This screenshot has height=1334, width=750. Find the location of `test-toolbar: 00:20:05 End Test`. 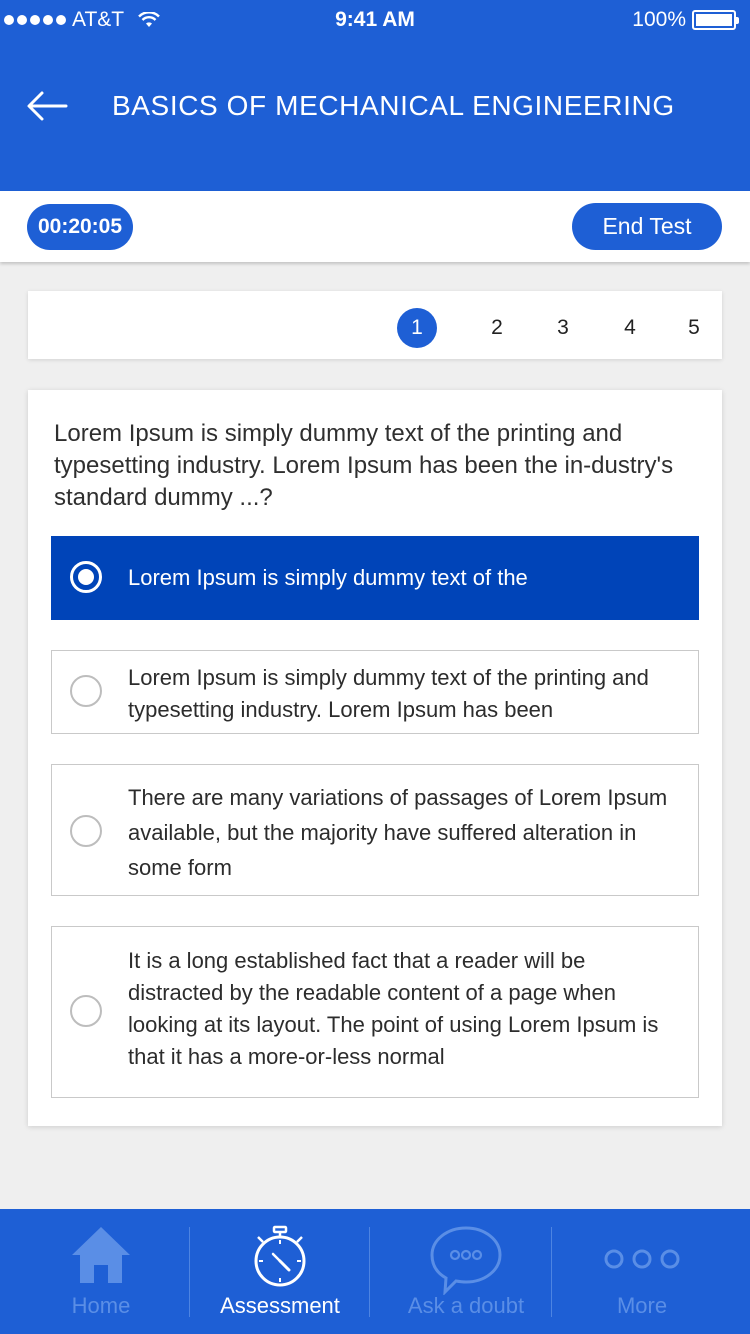

test-toolbar: 00:20:05 End Test is located at coordinates (375, 226).